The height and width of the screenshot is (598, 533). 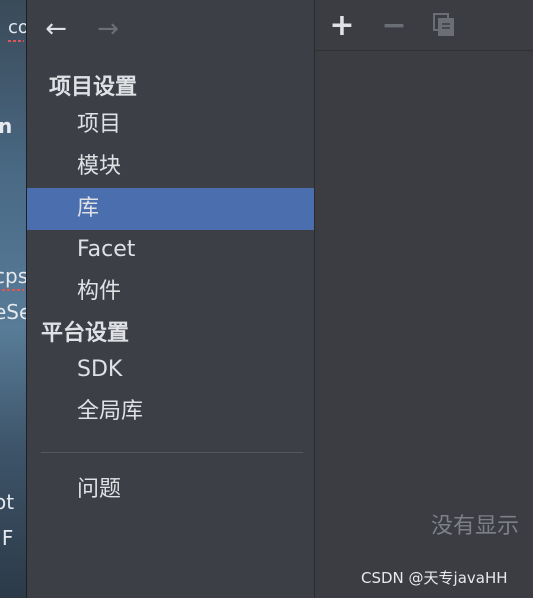 I want to click on bg-text-fragment: ot, so click(x=7, y=502).